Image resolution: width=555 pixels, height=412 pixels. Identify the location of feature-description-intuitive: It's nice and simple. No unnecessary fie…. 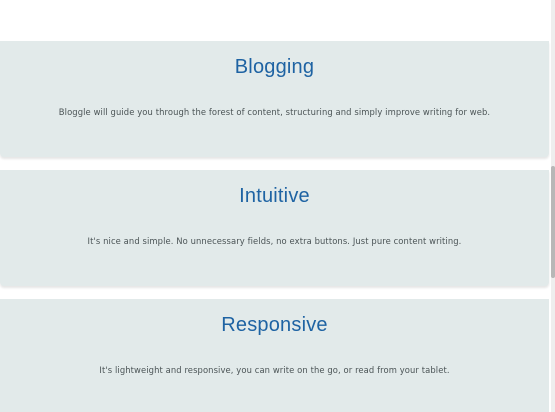
(274, 241).